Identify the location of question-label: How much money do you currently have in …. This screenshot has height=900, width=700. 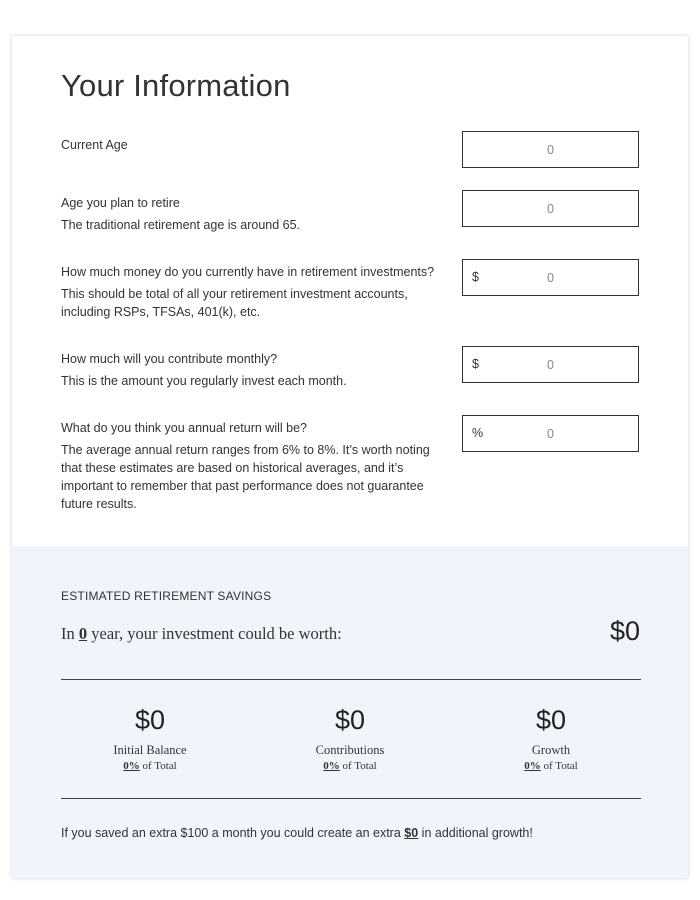
(248, 272).